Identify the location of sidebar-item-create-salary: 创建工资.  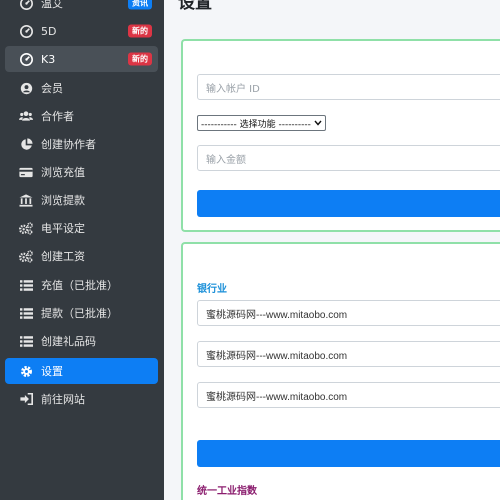
(81, 256).